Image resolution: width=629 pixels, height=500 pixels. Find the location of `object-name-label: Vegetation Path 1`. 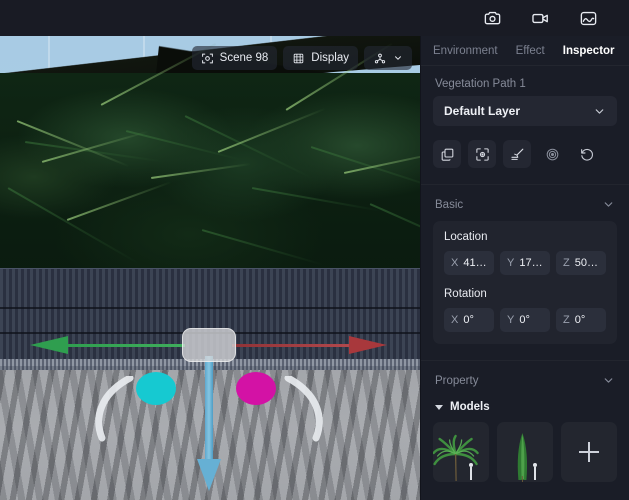

object-name-label: Vegetation Path 1 is located at coordinates (480, 84).